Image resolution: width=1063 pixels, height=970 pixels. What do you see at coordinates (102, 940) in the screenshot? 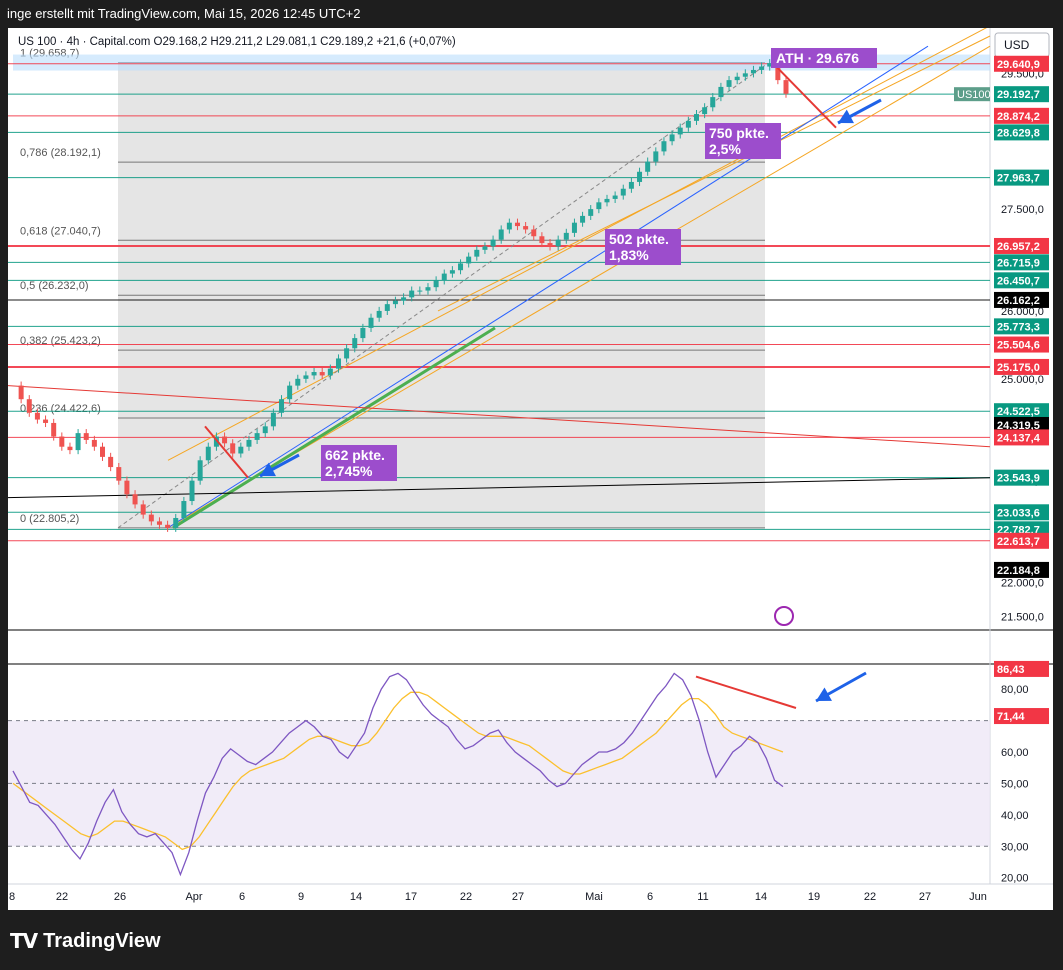
I see `tradingview-brand: TradingView` at bounding box center [102, 940].